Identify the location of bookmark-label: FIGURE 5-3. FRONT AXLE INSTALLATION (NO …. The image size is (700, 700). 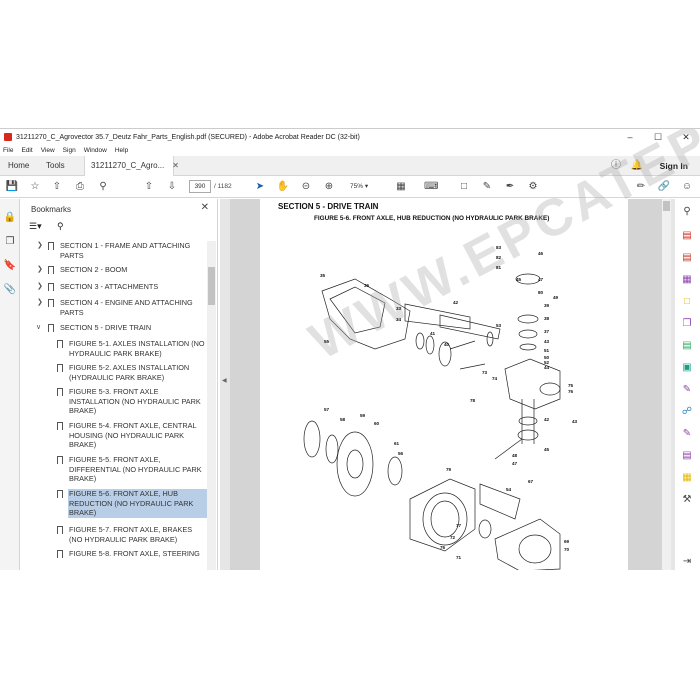
(135, 401).